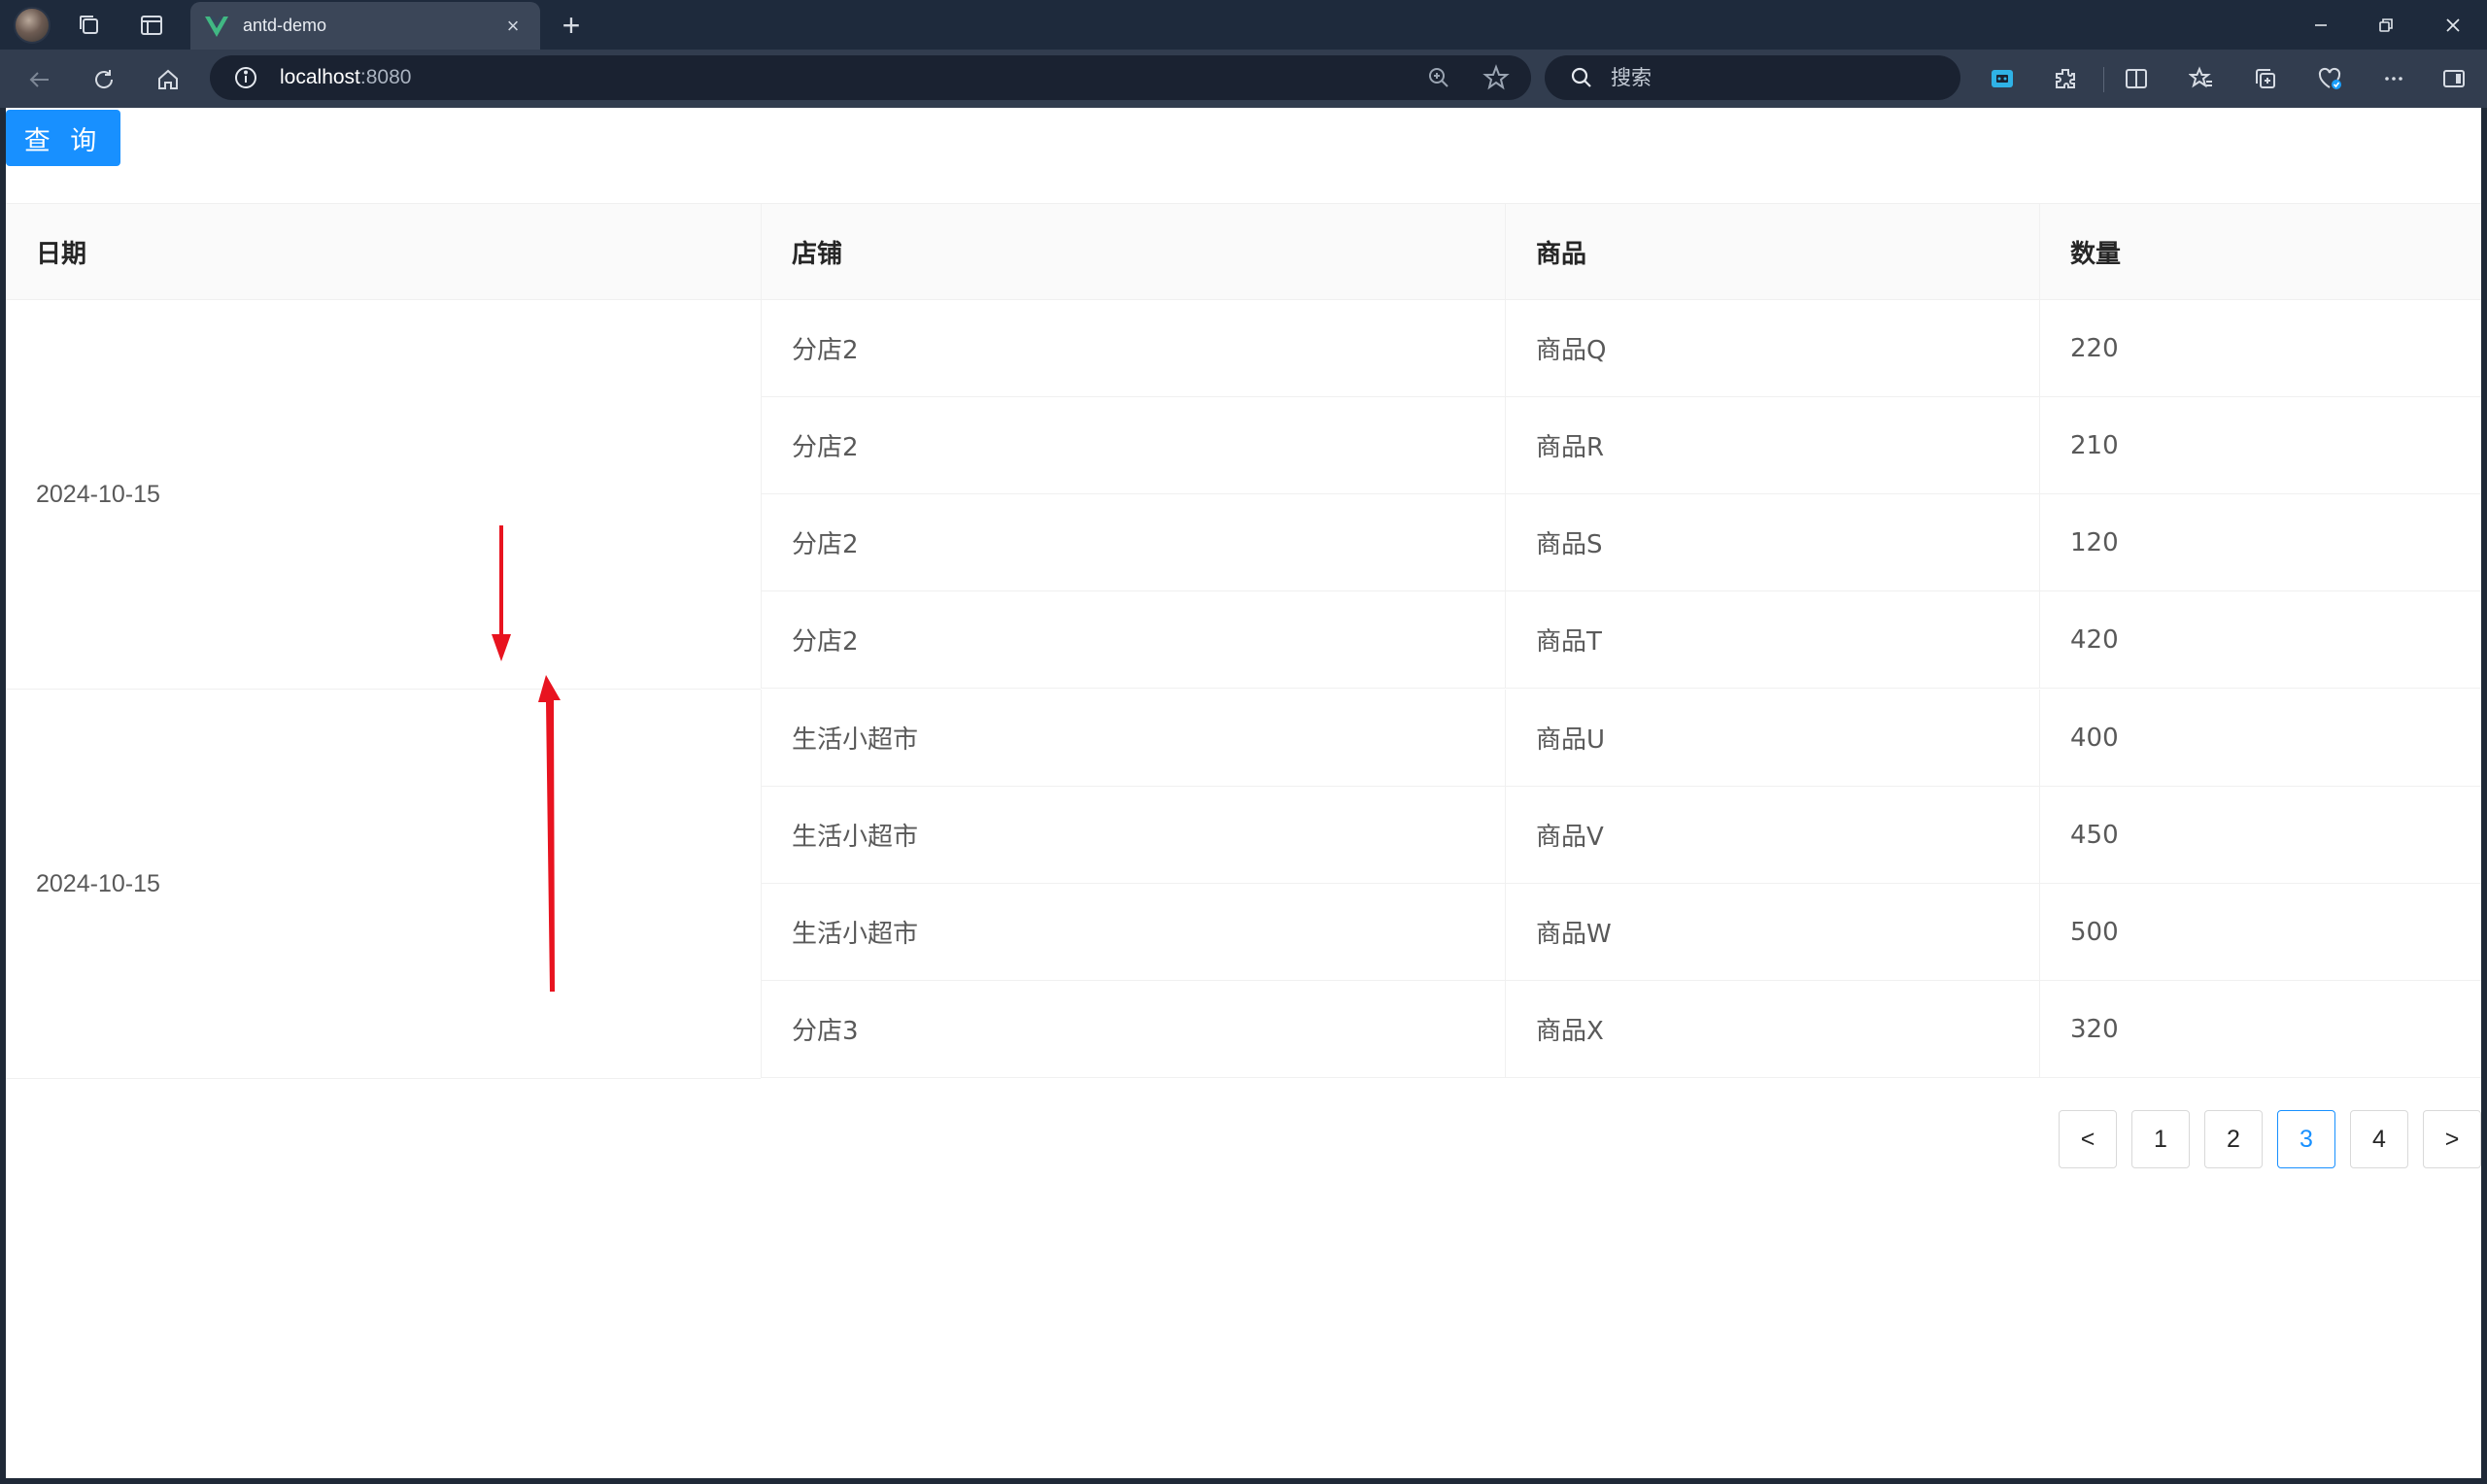 This screenshot has width=2487, height=1484. I want to click on table-row: 生活小超市 商品U 400, so click(1621, 739).